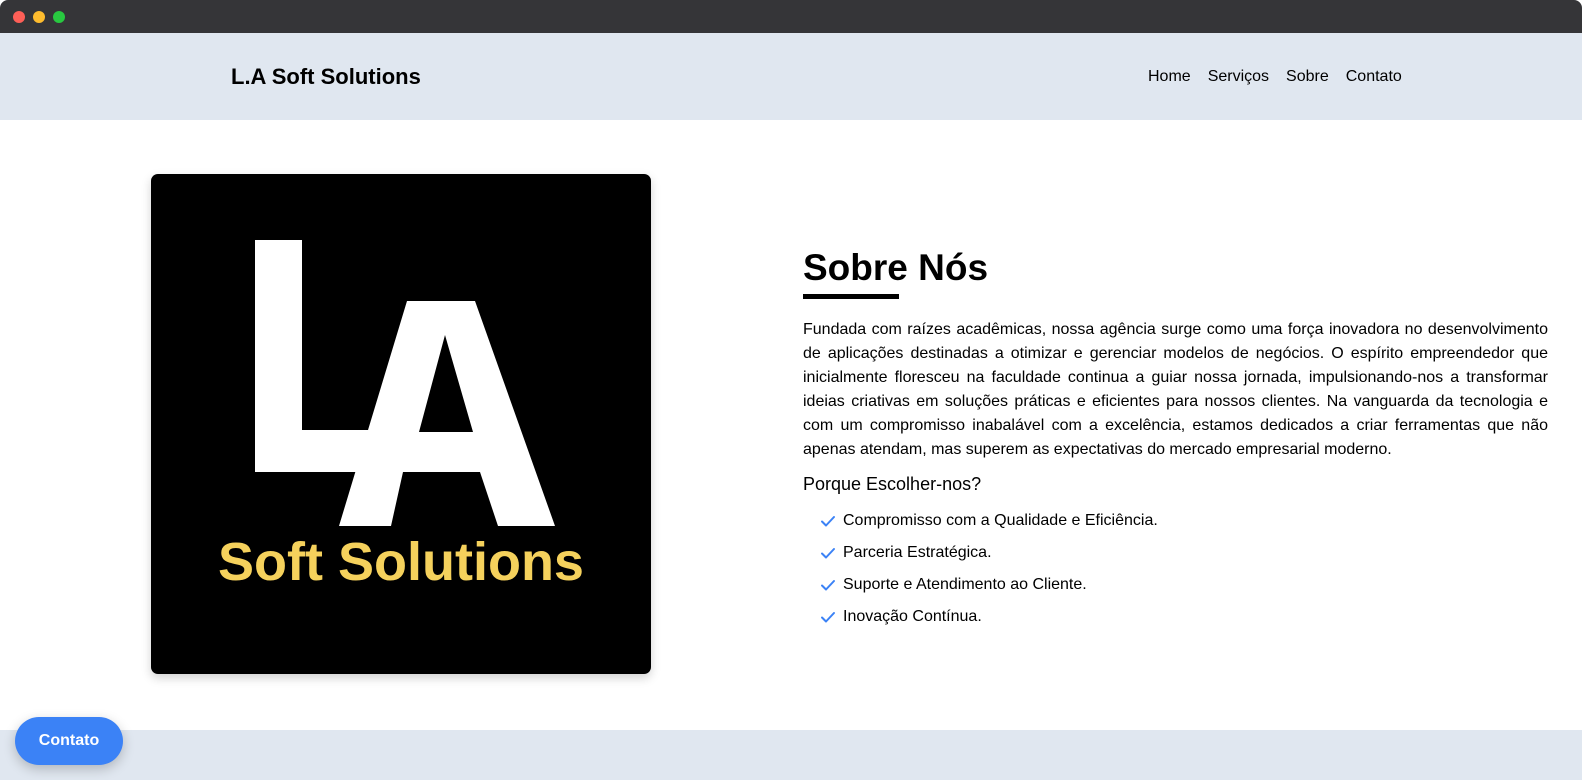  What do you see at coordinates (1175, 553) in the screenshot?
I see `feature-item: Parceria Estratégica.` at bounding box center [1175, 553].